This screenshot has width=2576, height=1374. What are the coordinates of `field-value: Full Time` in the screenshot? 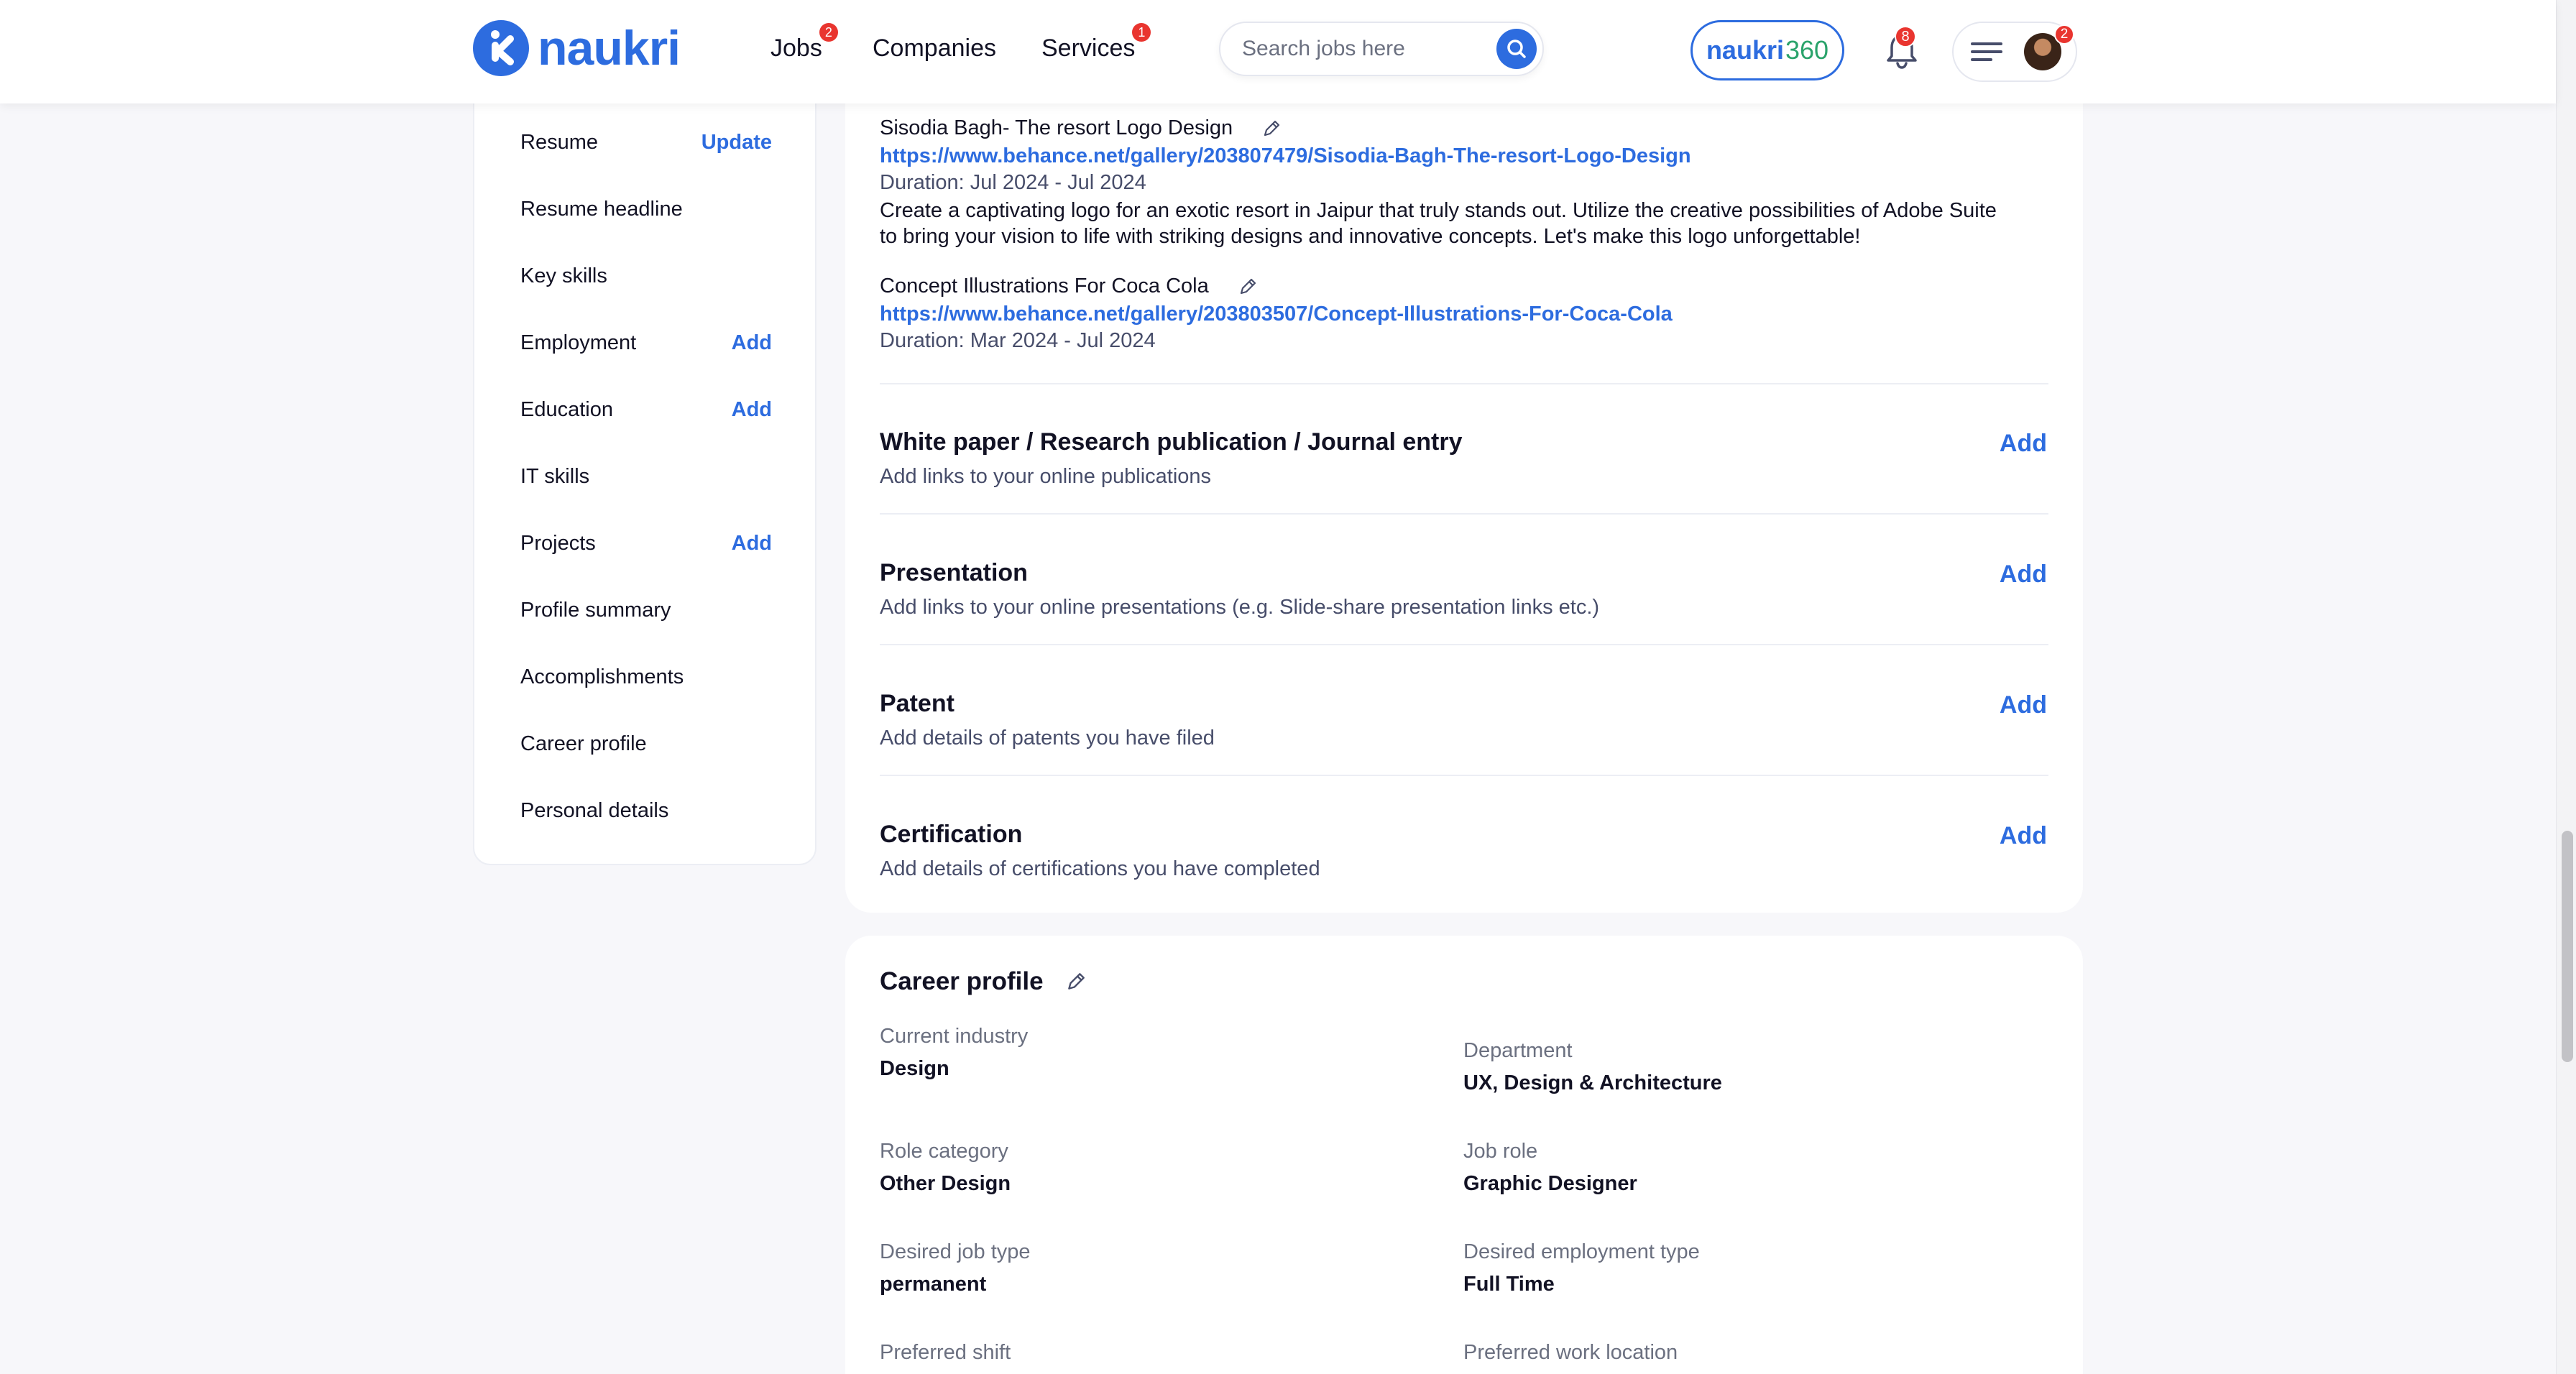 It's located at (1509, 1284).